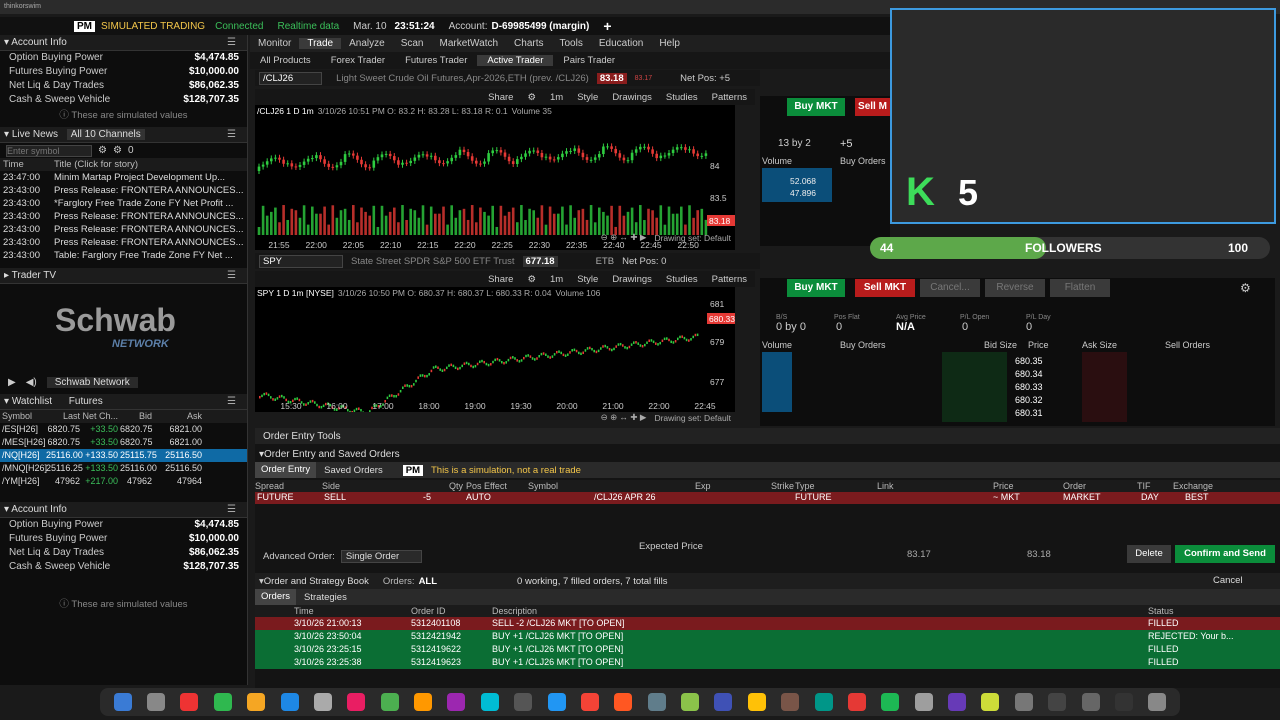 The height and width of the screenshot is (720, 1280). I want to click on tv-channel-select: Schwab Network, so click(92, 382).